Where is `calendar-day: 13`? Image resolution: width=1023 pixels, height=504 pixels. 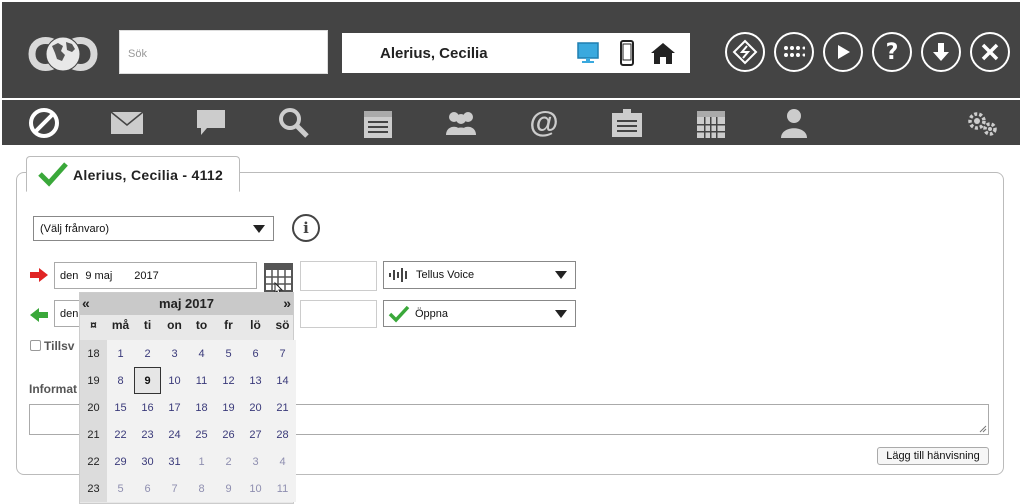
calendar-day: 13 is located at coordinates (255, 380).